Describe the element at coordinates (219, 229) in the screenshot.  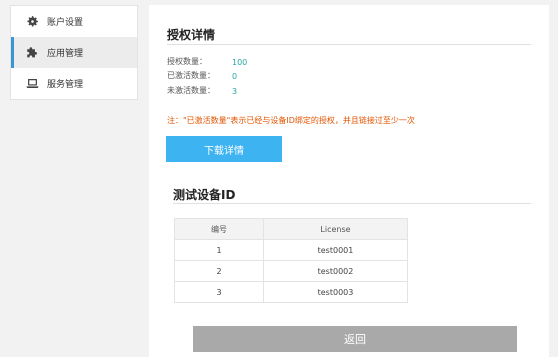
I see `column-header-number: 编号` at that location.